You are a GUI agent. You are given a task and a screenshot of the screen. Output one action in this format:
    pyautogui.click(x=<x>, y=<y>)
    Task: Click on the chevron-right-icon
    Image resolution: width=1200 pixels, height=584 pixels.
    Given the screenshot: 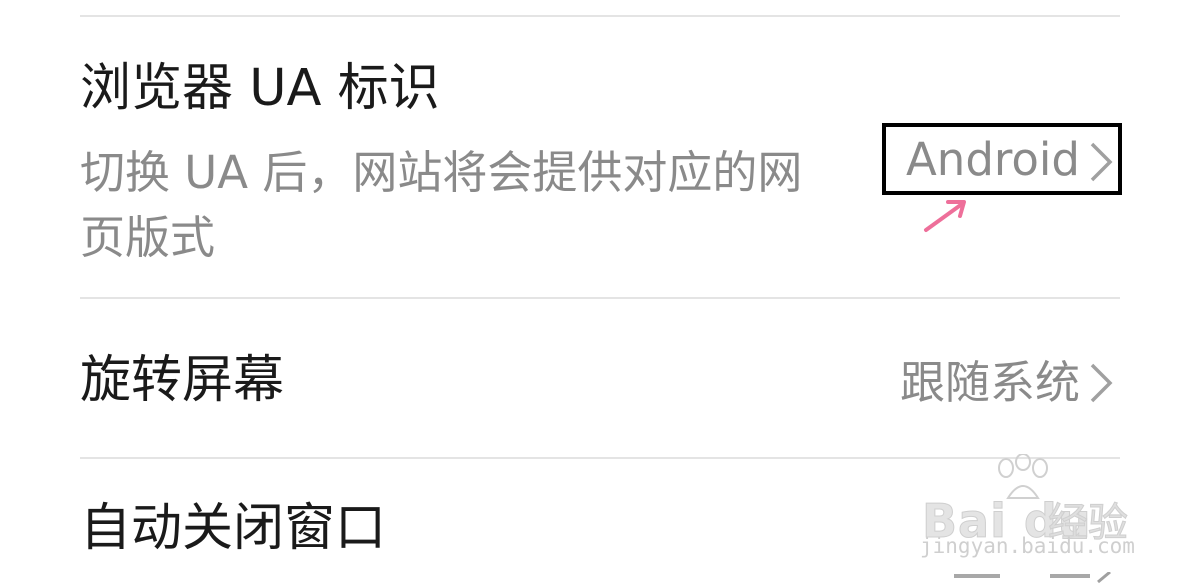 What is the action you would take?
    pyautogui.click(x=1101, y=383)
    